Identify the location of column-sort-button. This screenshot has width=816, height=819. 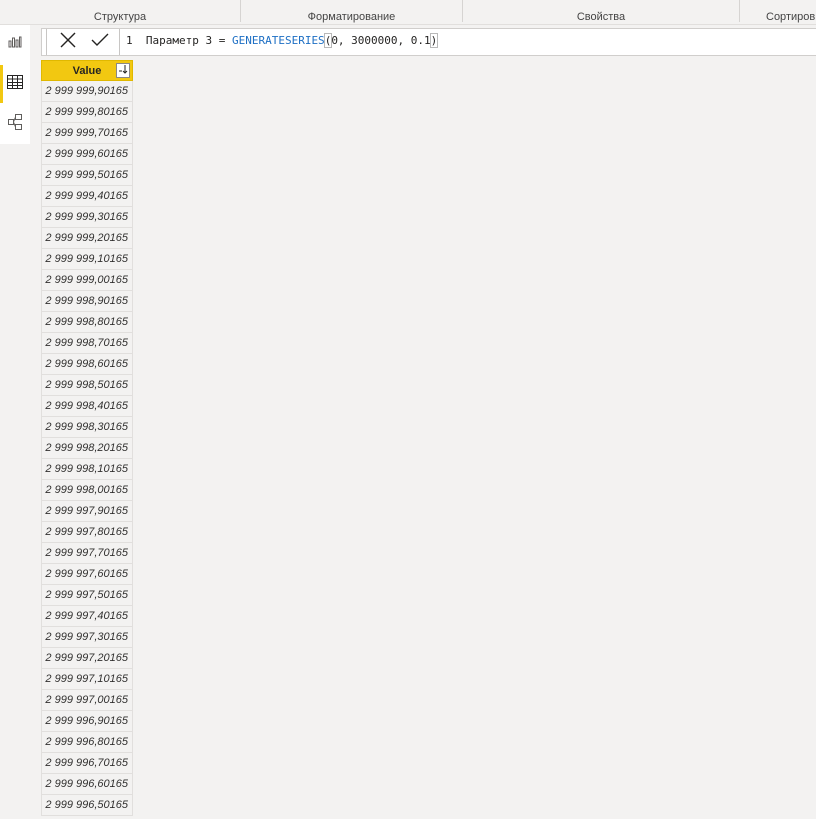
(123, 70).